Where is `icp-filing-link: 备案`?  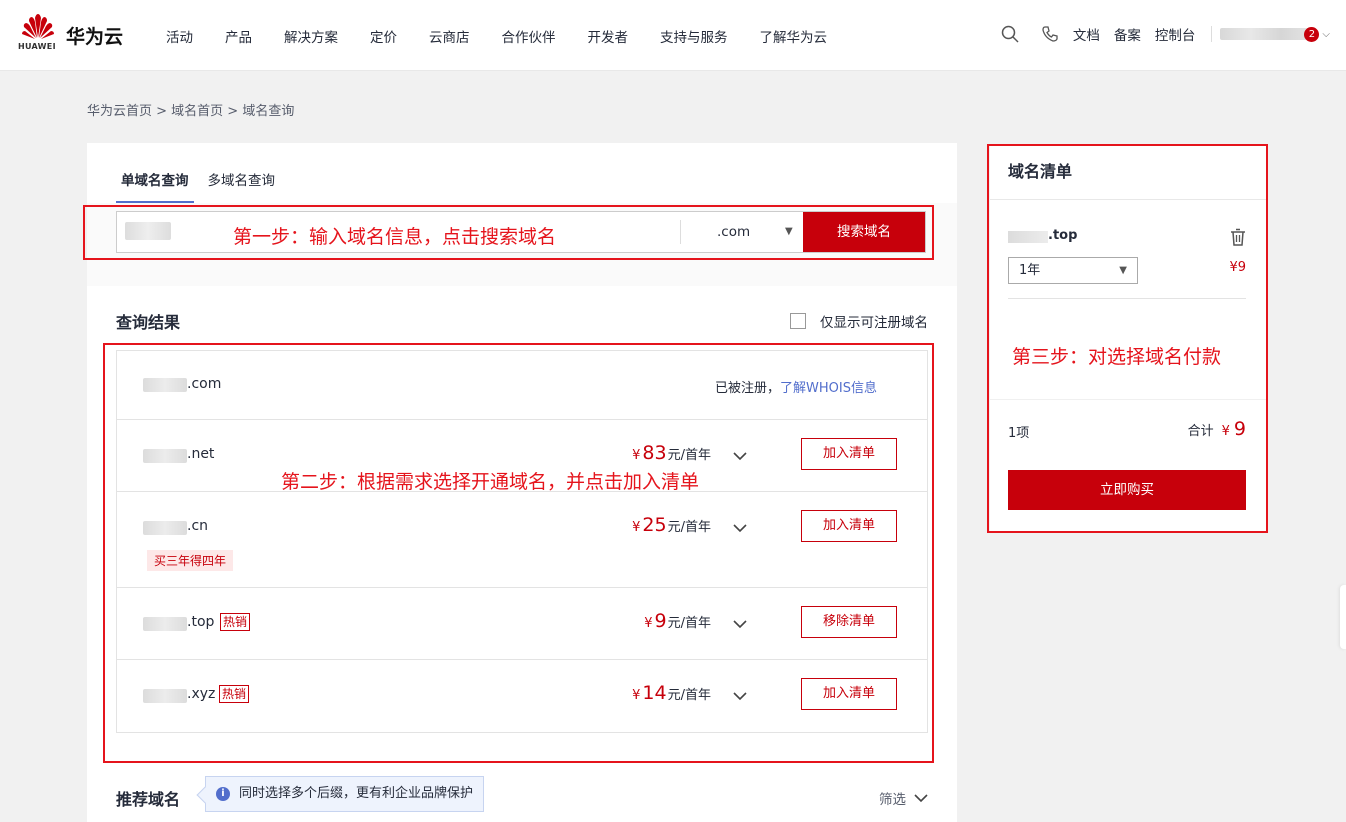
icp-filing-link: 备案 is located at coordinates (1127, 34).